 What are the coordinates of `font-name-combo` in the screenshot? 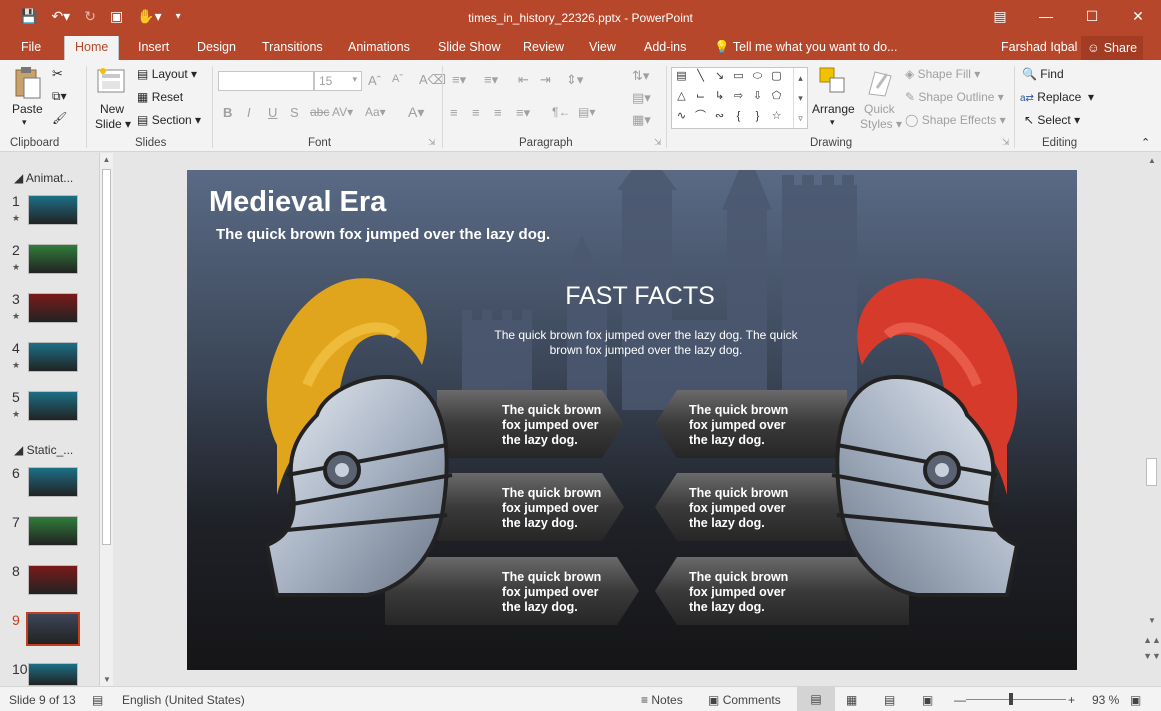 It's located at (266, 81).